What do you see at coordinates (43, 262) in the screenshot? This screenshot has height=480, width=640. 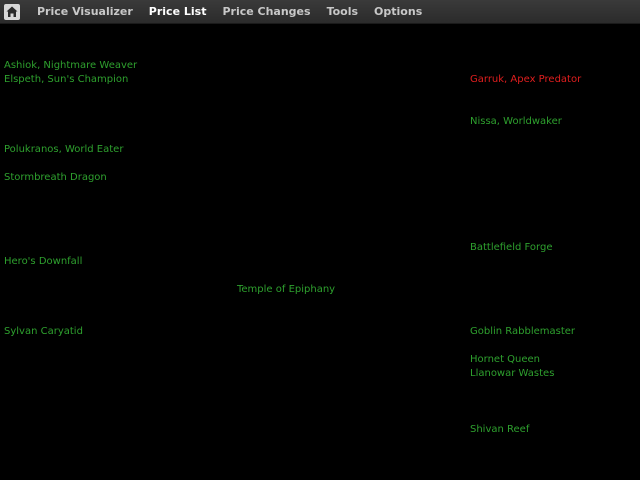 I see `card-label-heros-downfall: Hero's Downfall` at bounding box center [43, 262].